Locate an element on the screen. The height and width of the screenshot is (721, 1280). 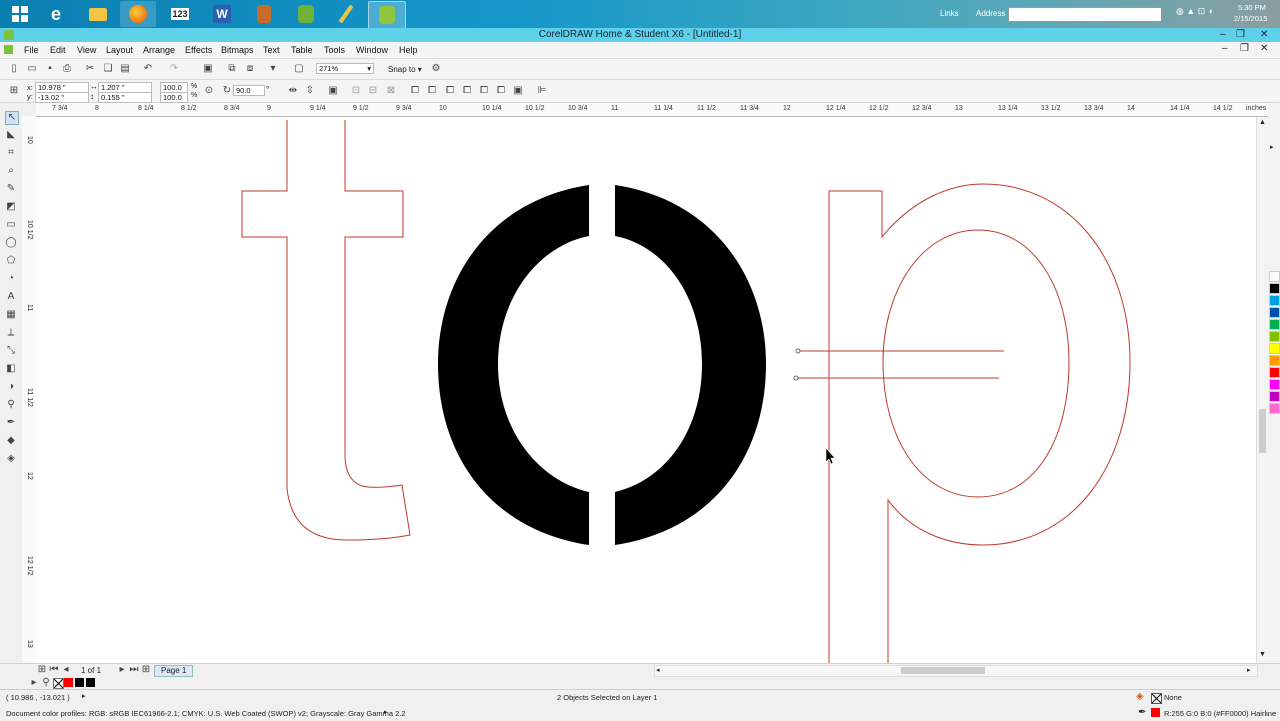
letter-p-counter-outline is located at coordinates (976, 363).